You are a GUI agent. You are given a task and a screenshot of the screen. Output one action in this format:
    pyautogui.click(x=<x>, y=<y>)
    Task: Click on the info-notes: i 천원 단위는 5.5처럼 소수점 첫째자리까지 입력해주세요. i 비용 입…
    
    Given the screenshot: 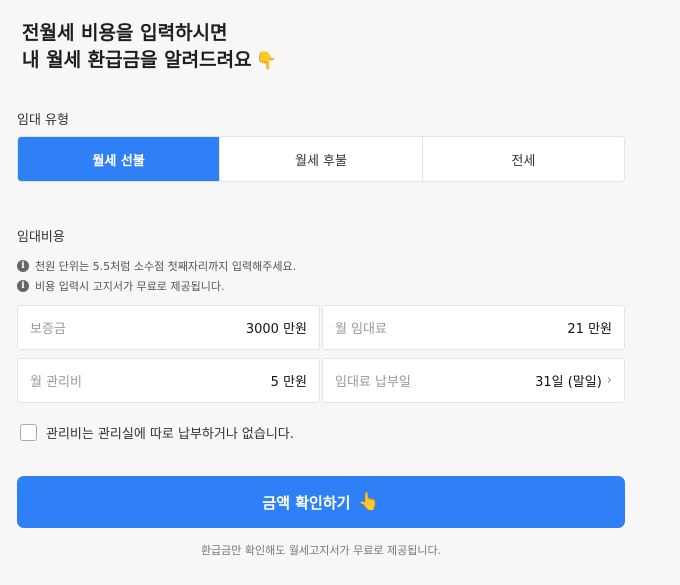 What is the action you would take?
    pyautogui.click(x=156, y=276)
    